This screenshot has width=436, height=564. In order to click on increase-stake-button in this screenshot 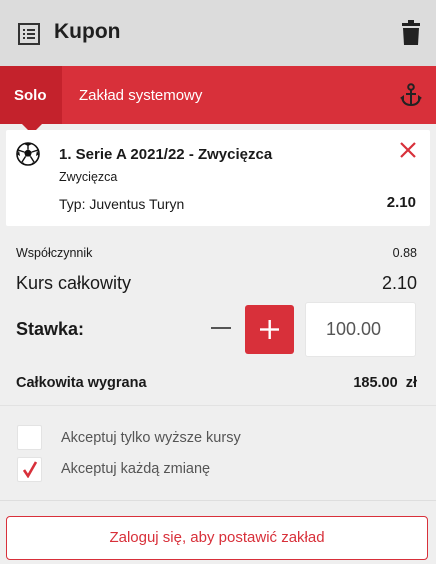, I will do `click(269, 329)`.